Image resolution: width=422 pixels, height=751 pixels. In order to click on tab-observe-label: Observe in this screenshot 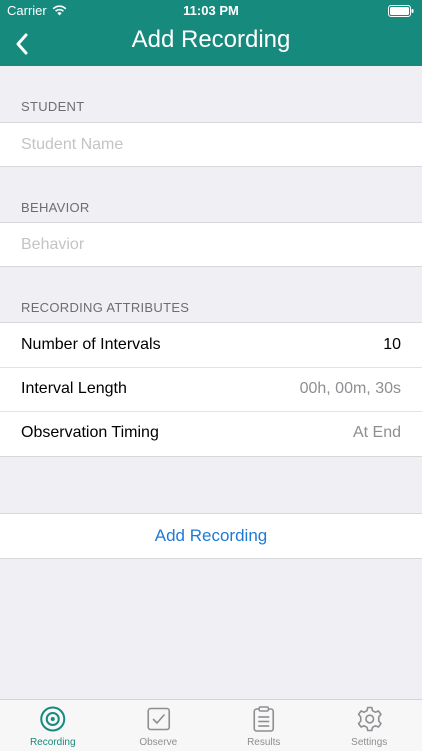, I will do `click(159, 742)`.